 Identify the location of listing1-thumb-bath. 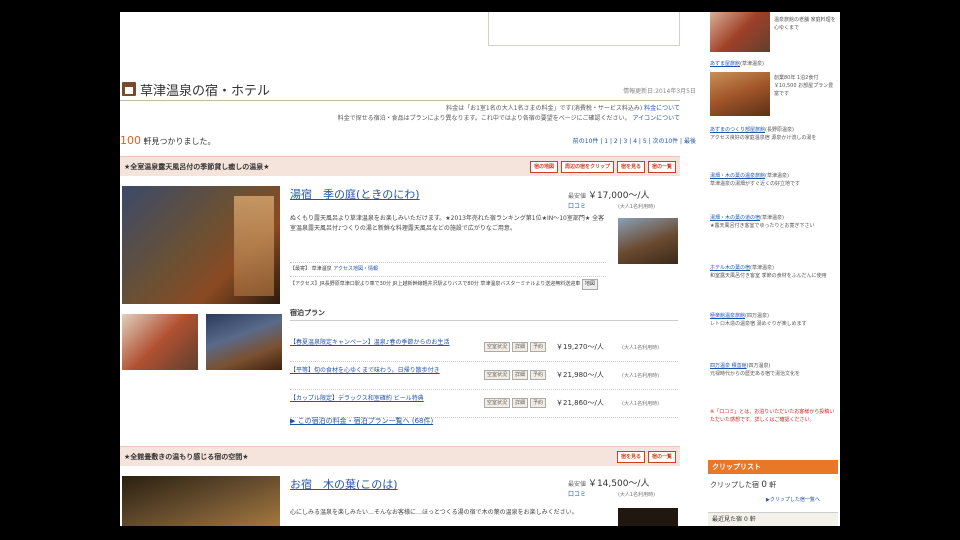
(244, 342).